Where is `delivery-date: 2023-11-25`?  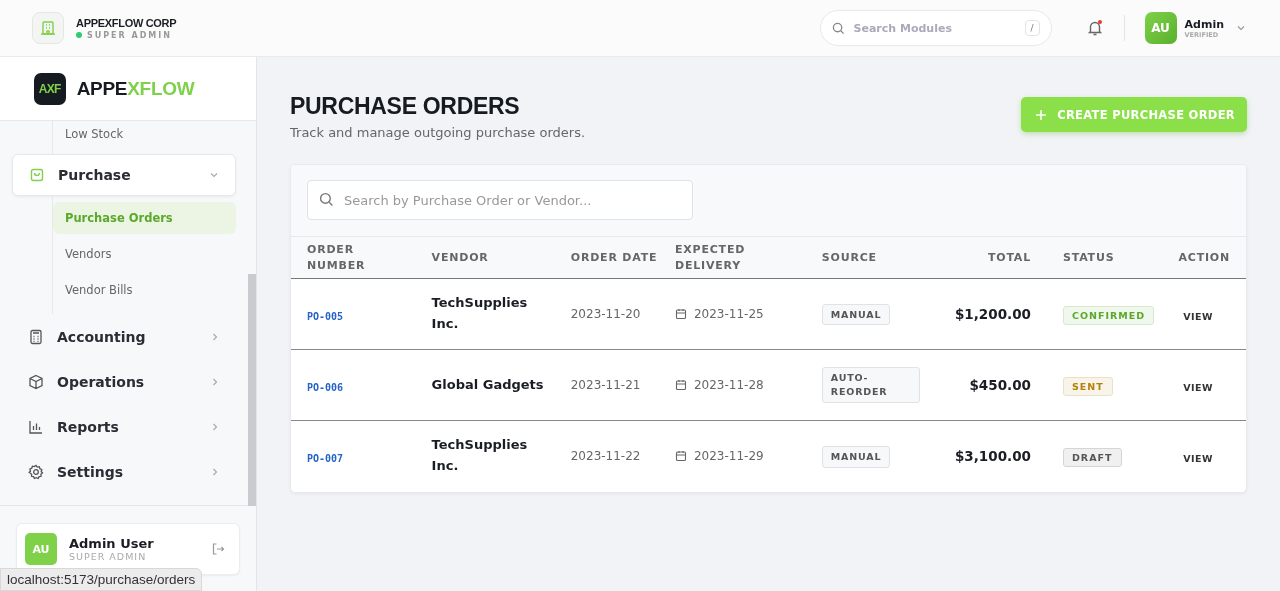 delivery-date: 2023-11-25 is located at coordinates (728, 314).